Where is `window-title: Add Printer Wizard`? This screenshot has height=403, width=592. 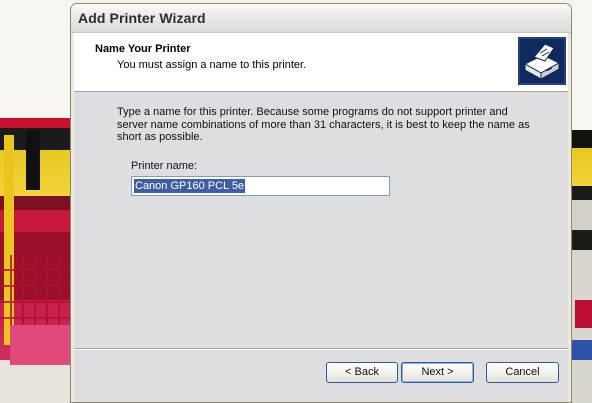
window-title: Add Printer Wizard is located at coordinates (142, 18).